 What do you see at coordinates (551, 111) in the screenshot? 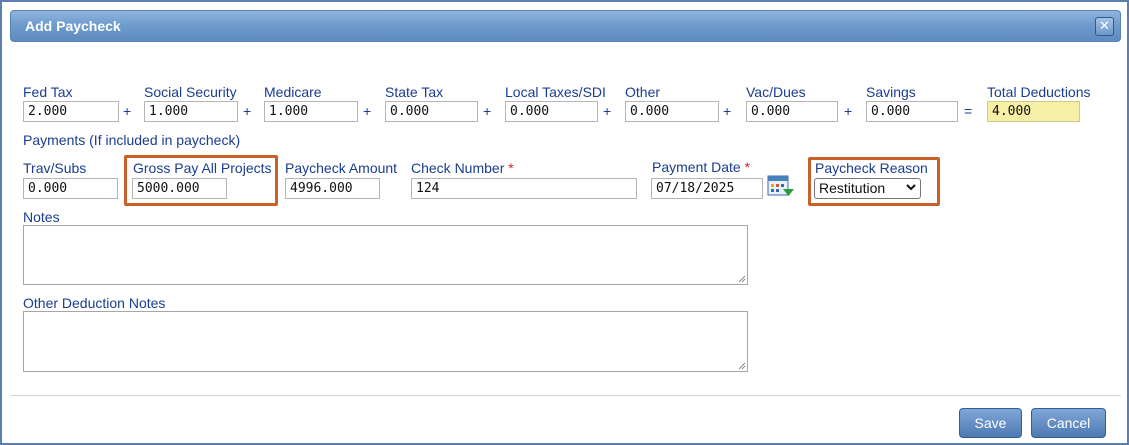
I see `local-taxes-input: 0.000` at bounding box center [551, 111].